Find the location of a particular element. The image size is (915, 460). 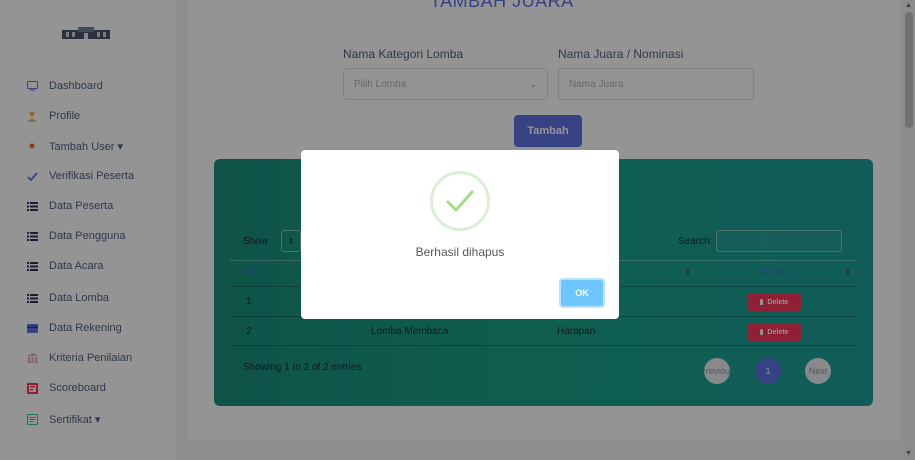

dialog-message: Berhasil dihapus is located at coordinates (460, 252).